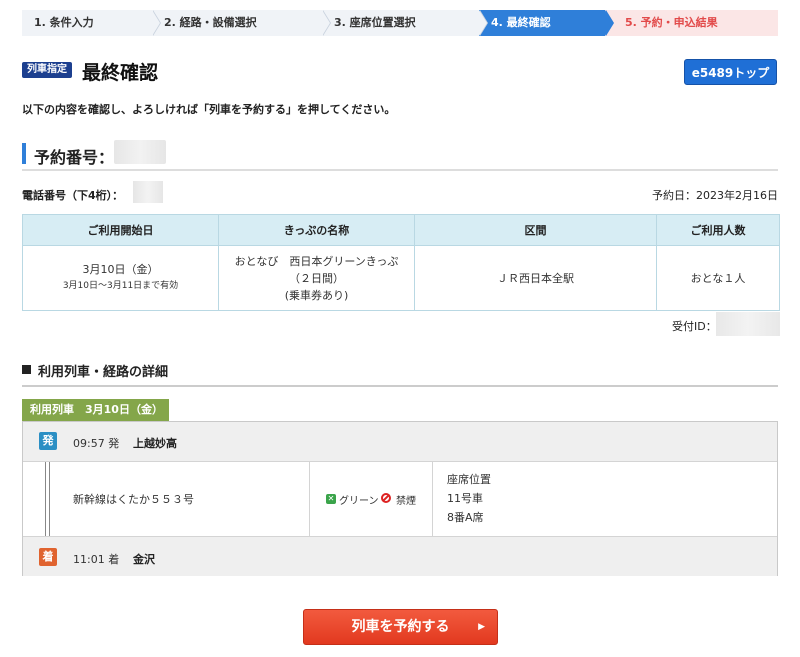 The width and height of the screenshot is (800, 657). What do you see at coordinates (671, 22) in the screenshot?
I see `step-label: 5. 予約・申込結果` at bounding box center [671, 22].